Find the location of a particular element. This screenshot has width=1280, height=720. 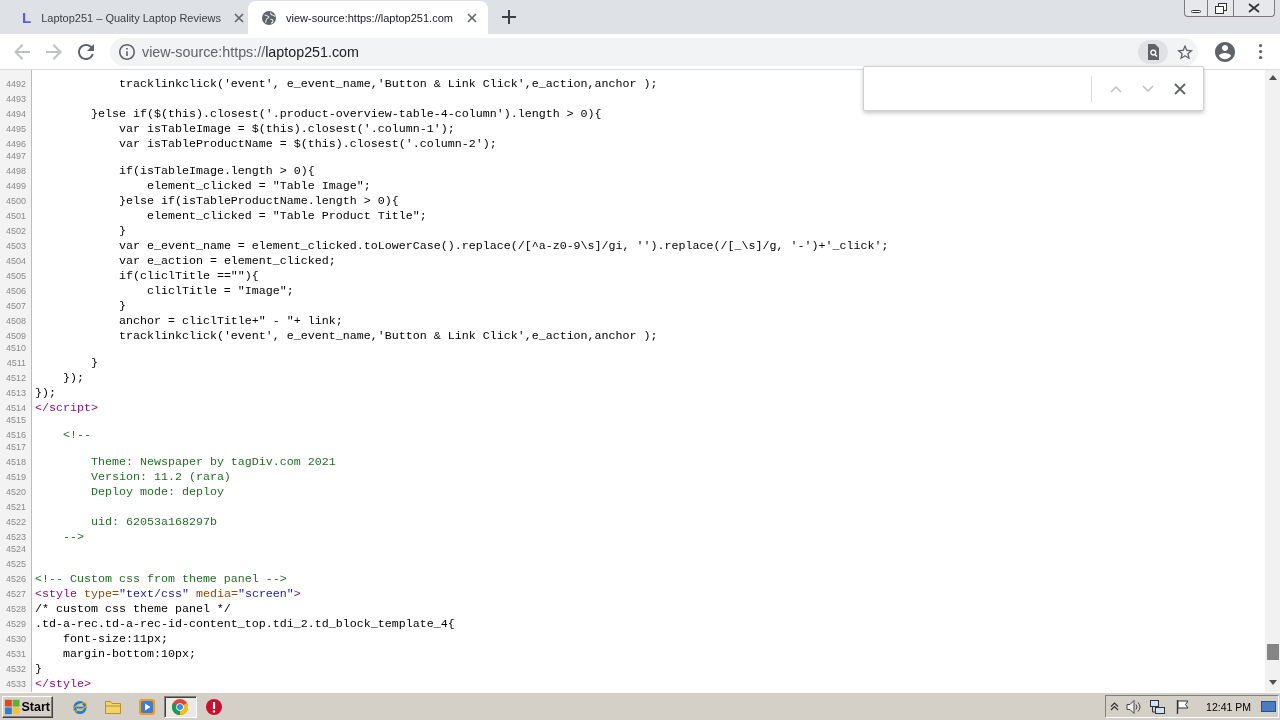

code-line: .td-a-rec.td-a-rec-id-content_top.tdi_2.td_block_template_4{ is located at coordinates (245, 624).